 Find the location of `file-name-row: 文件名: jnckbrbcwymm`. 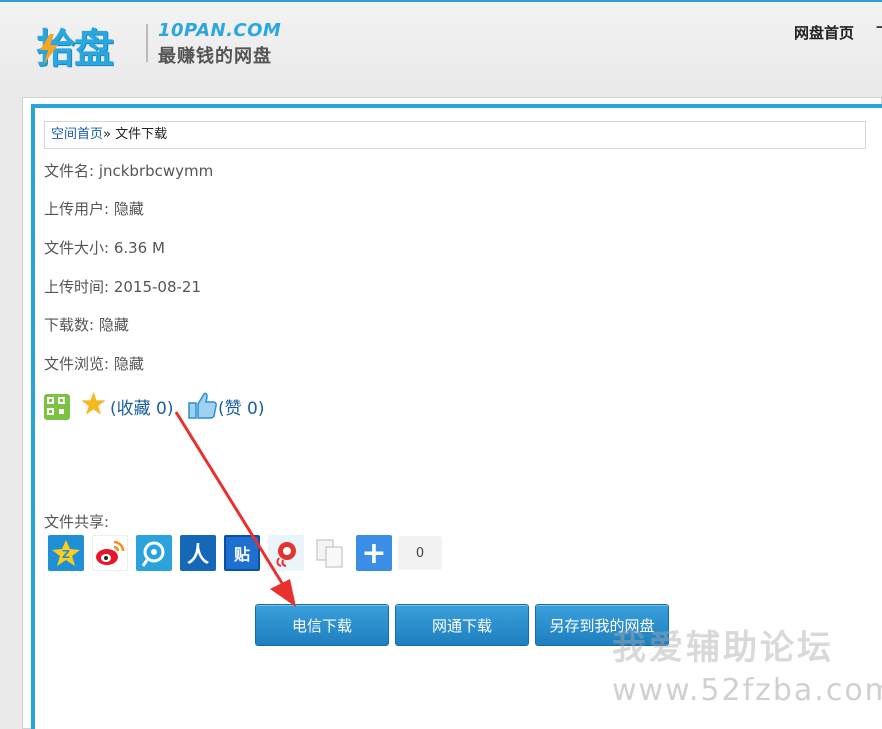

file-name-row: 文件名: jnckbrbcwymm is located at coordinates (128, 170).